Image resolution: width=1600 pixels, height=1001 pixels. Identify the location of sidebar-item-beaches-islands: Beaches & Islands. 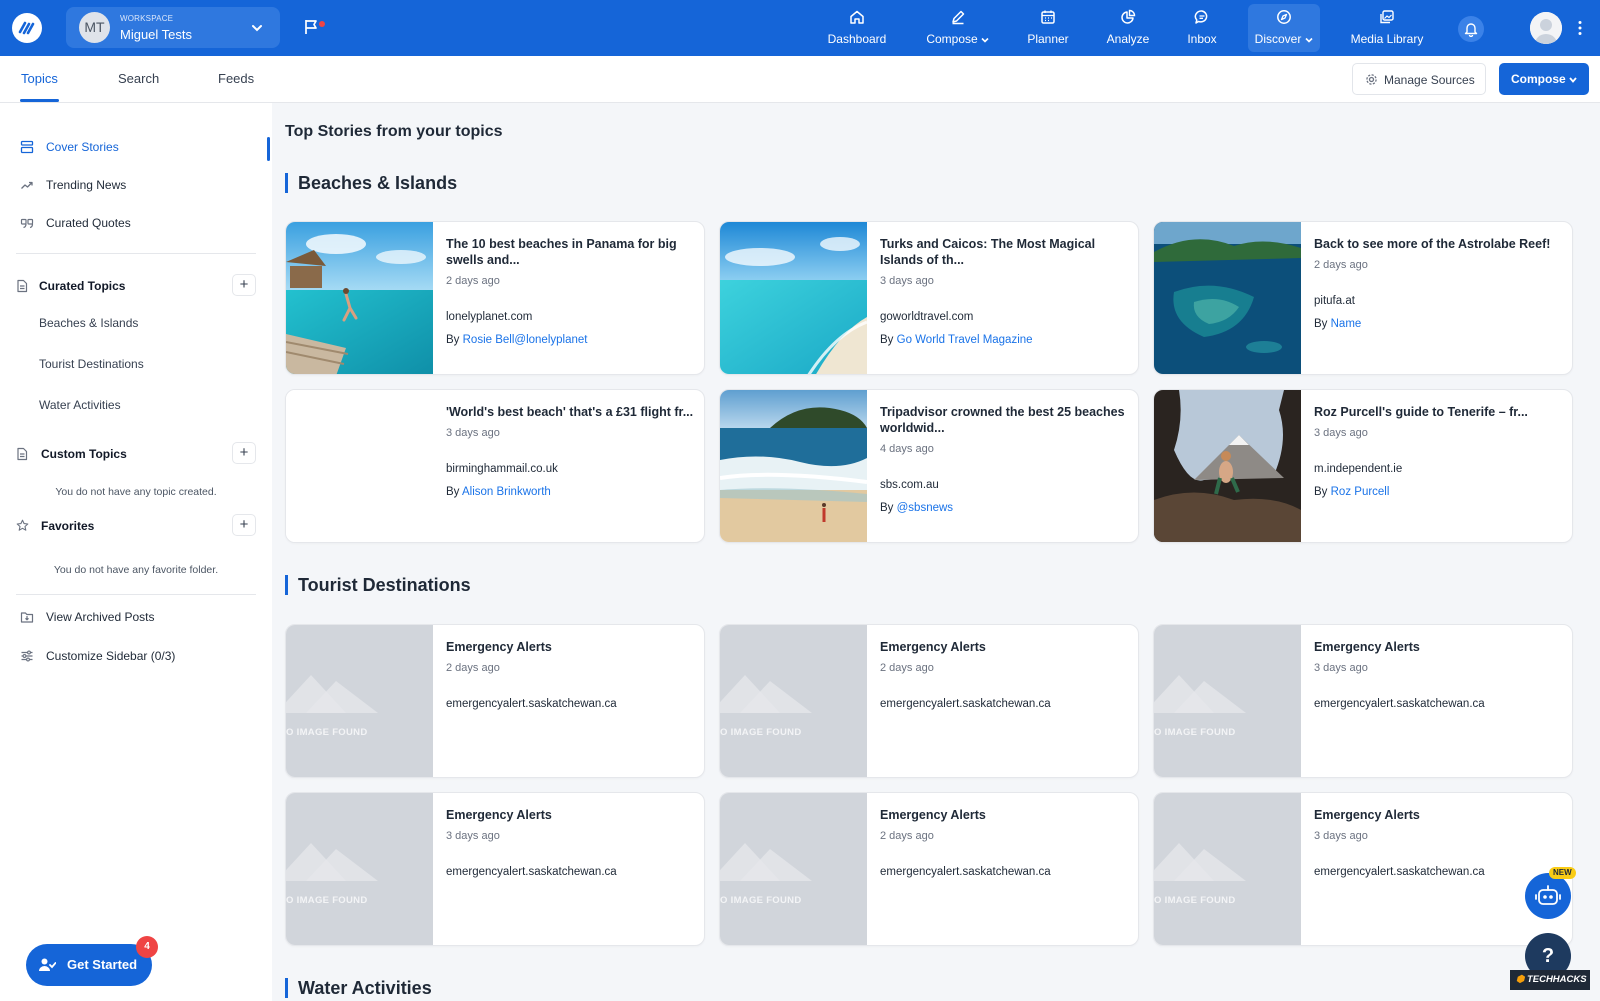
(88, 323).